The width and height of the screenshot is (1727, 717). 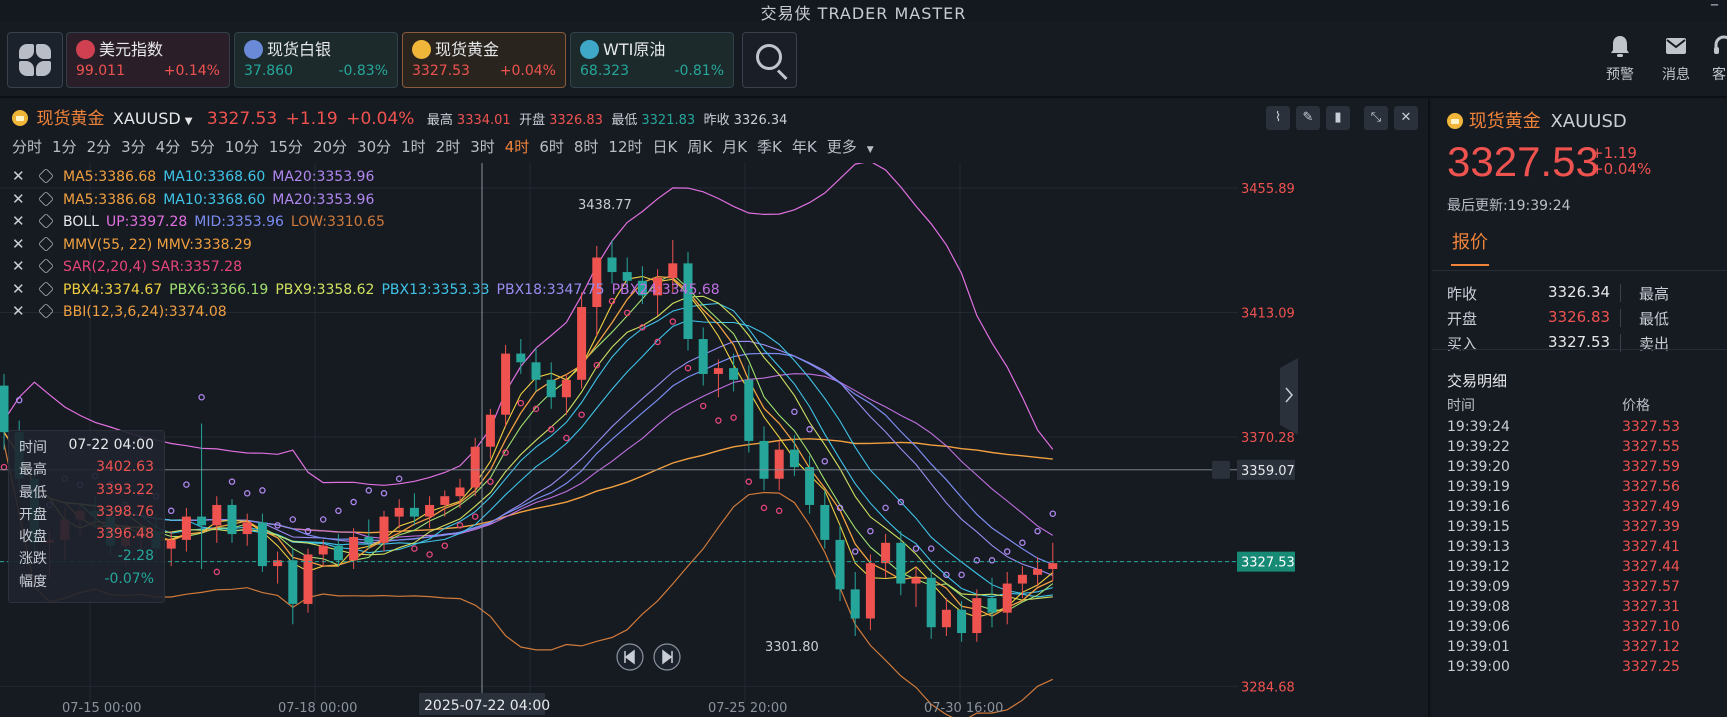 I want to click on service-button: 客, so click(x=1713, y=59).